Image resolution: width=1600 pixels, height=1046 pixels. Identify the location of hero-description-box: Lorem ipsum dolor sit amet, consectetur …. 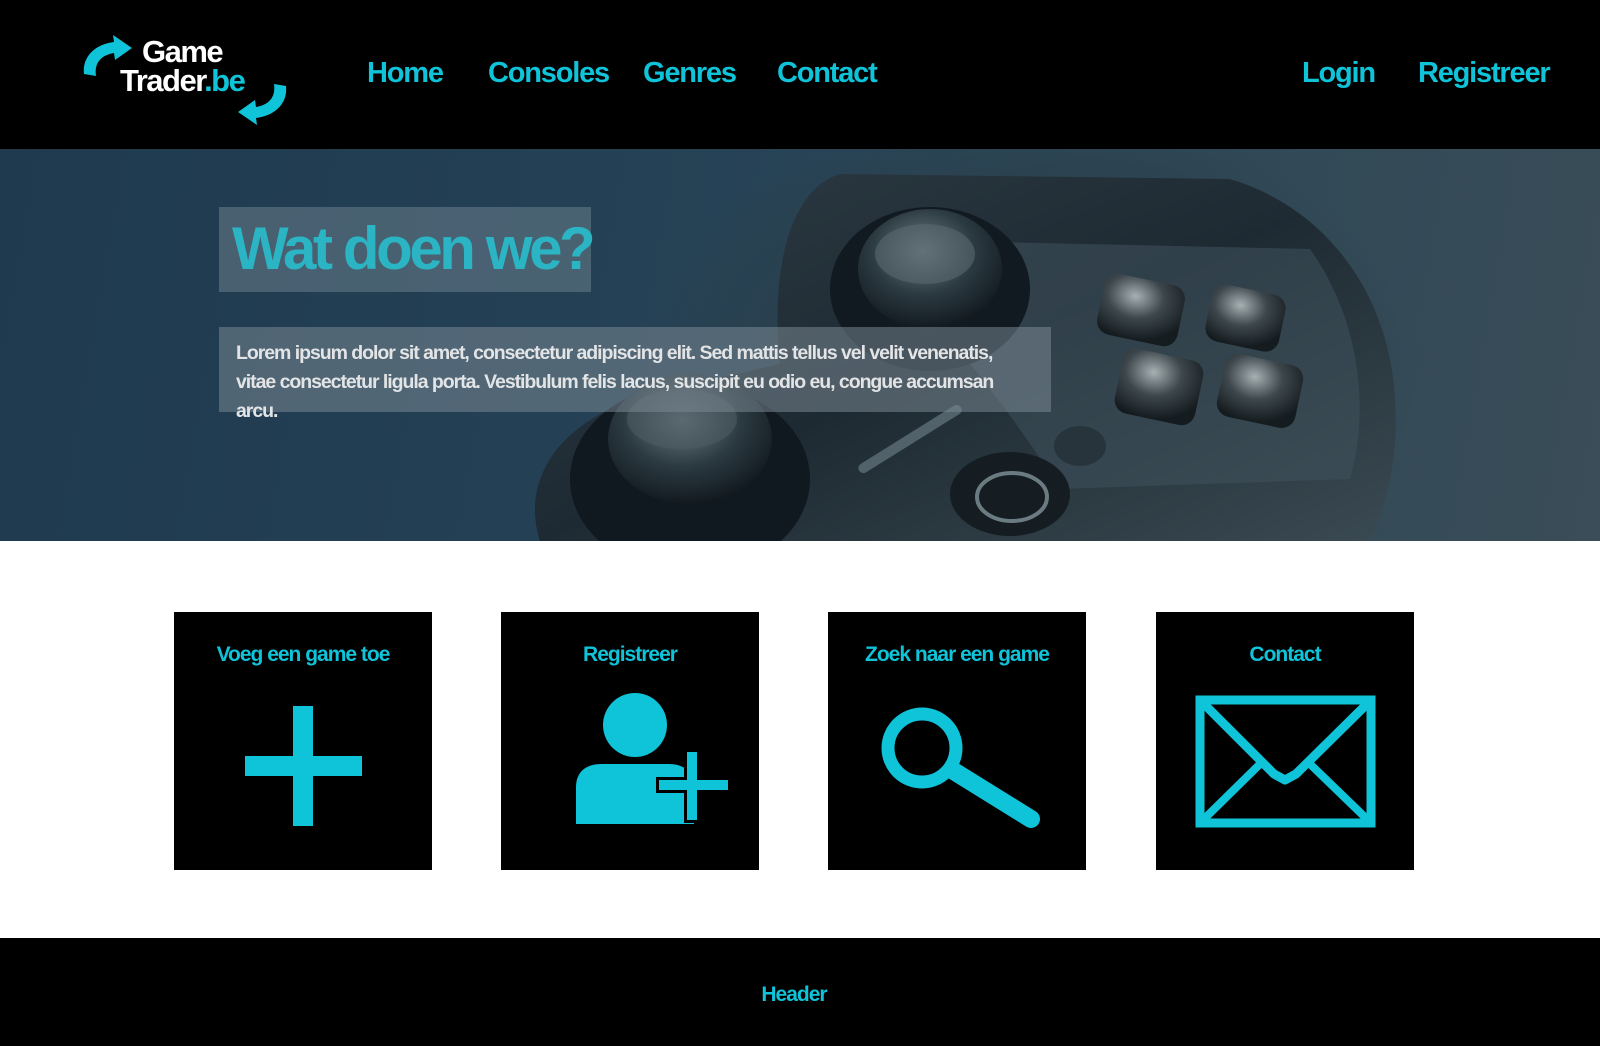
(635, 374).